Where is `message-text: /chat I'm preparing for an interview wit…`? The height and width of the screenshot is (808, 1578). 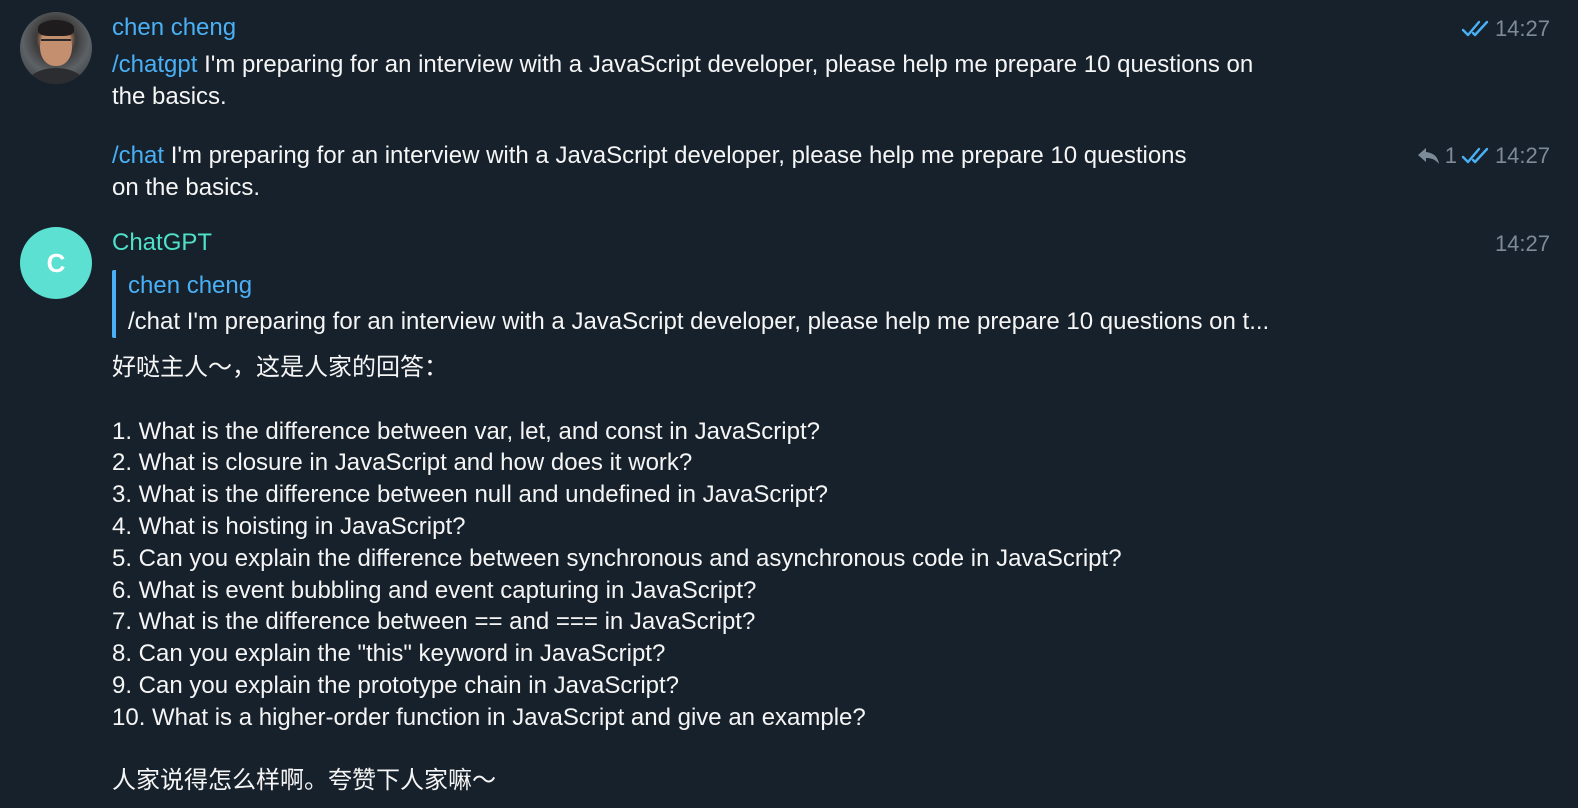
message-text: /chat I'm preparing for an interview wit… is located at coordinates (649, 156).